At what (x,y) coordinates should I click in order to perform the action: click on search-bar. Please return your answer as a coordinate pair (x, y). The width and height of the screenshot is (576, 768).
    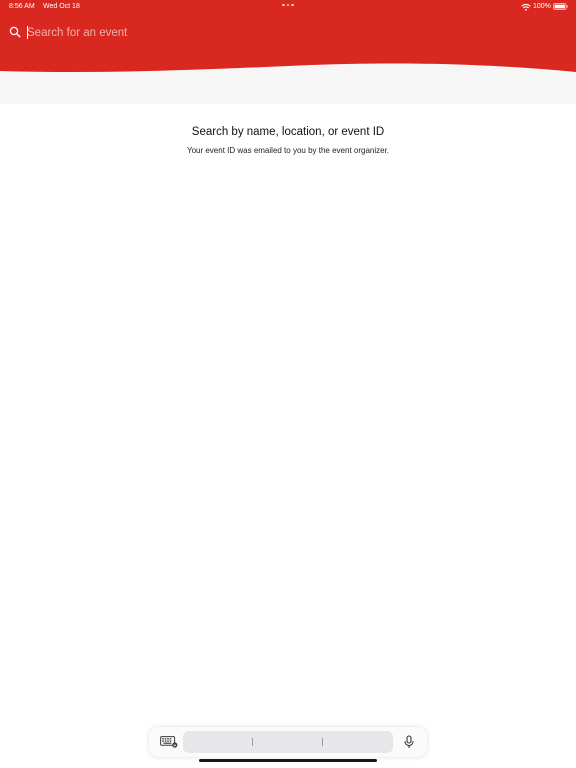
    Looking at the image, I should click on (288, 33).